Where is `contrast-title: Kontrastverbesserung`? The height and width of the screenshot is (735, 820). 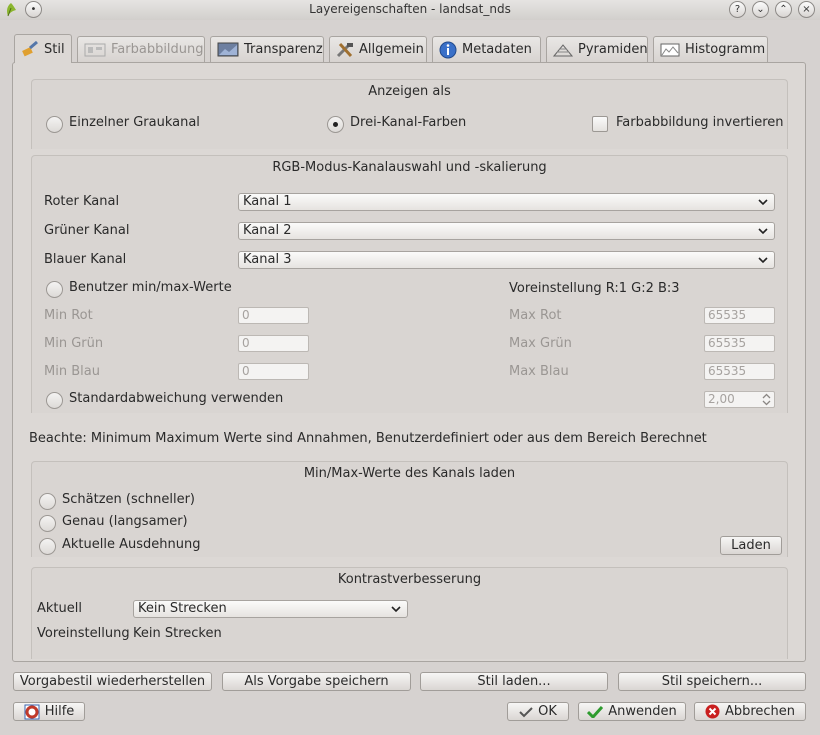 contrast-title: Kontrastverbesserung is located at coordinates (409, 579).